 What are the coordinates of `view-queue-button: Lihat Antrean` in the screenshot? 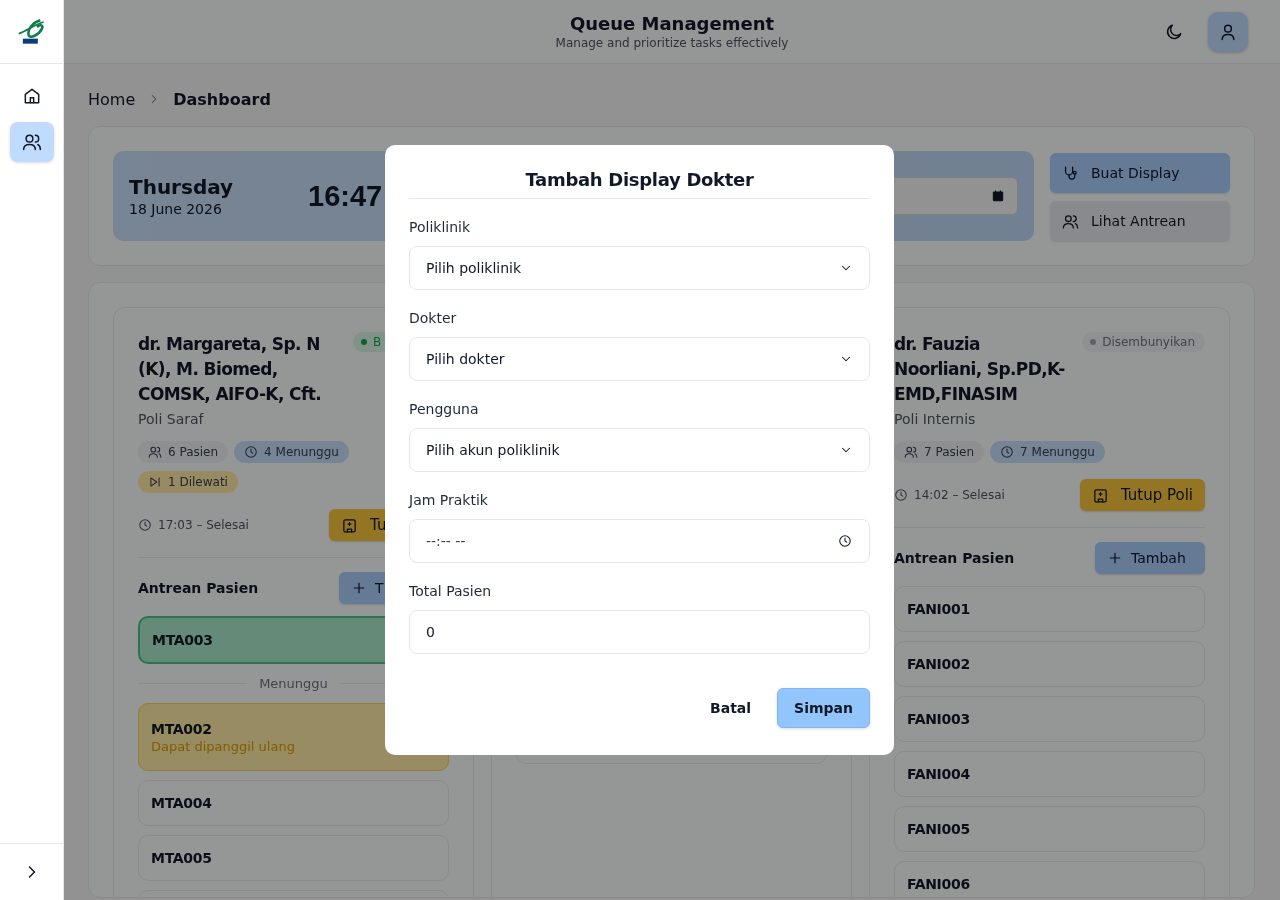 It's located at (1140, 221).